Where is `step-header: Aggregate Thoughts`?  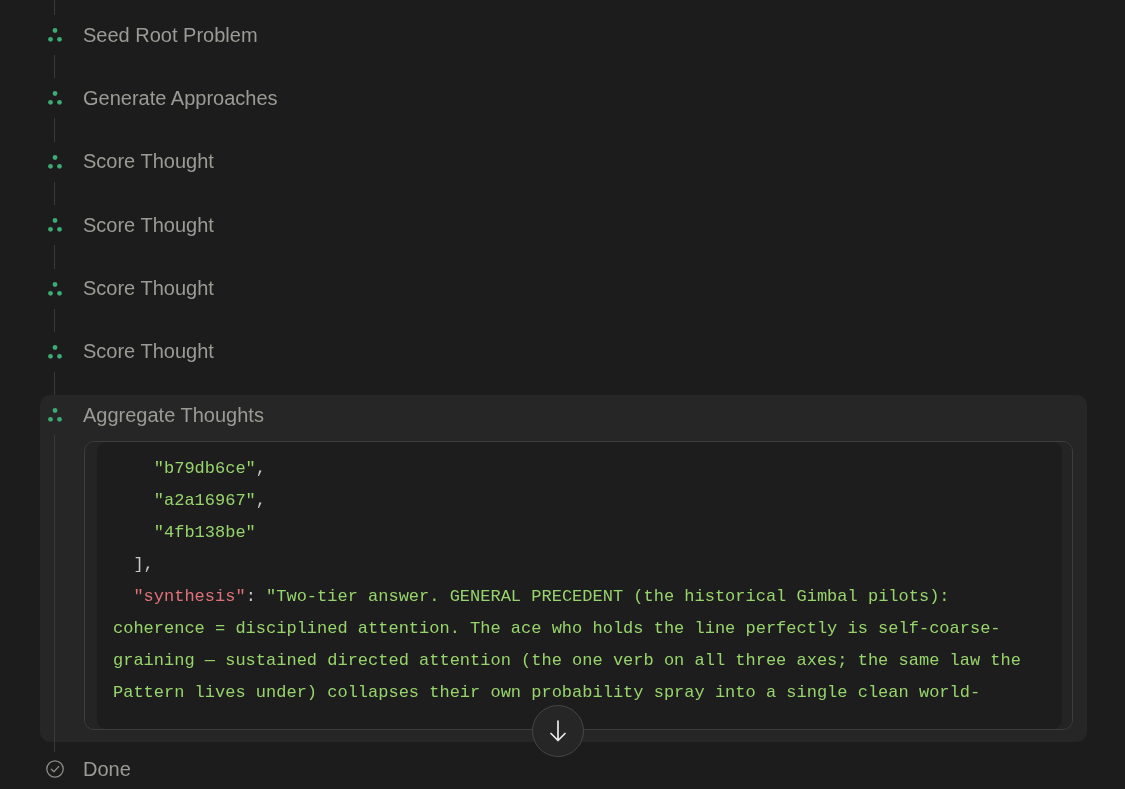
step-header: Aggregate Thoughts is located at coordinates (152, 415).